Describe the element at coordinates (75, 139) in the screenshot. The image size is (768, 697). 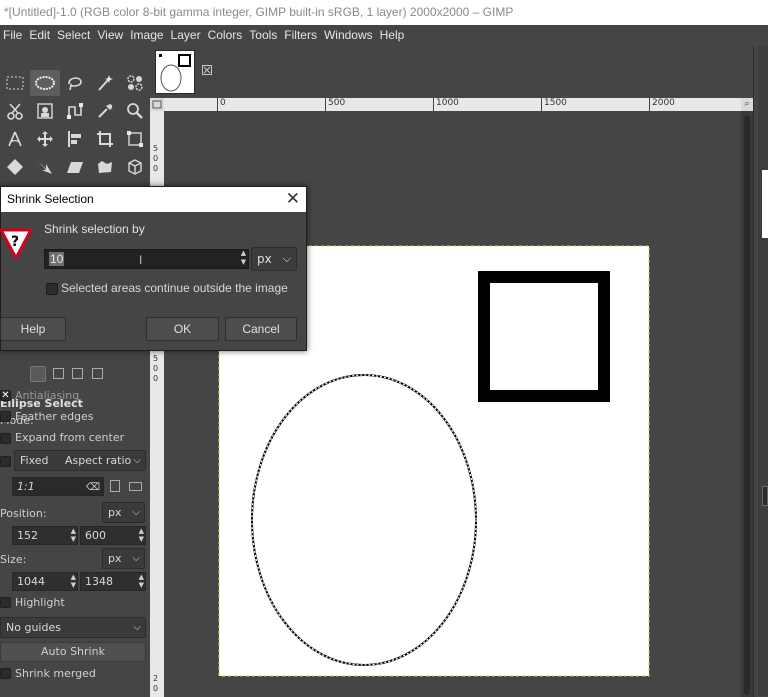
I see `align-tool-icon` at that location.